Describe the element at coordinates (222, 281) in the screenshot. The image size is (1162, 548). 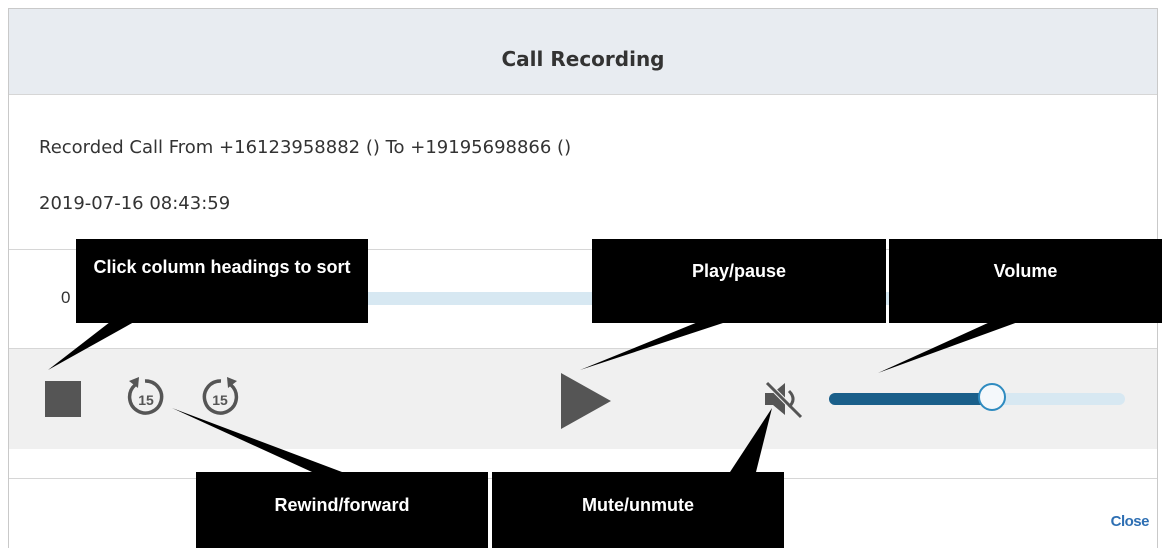
I see `callout-sort: Click column headings to sort` at that location.